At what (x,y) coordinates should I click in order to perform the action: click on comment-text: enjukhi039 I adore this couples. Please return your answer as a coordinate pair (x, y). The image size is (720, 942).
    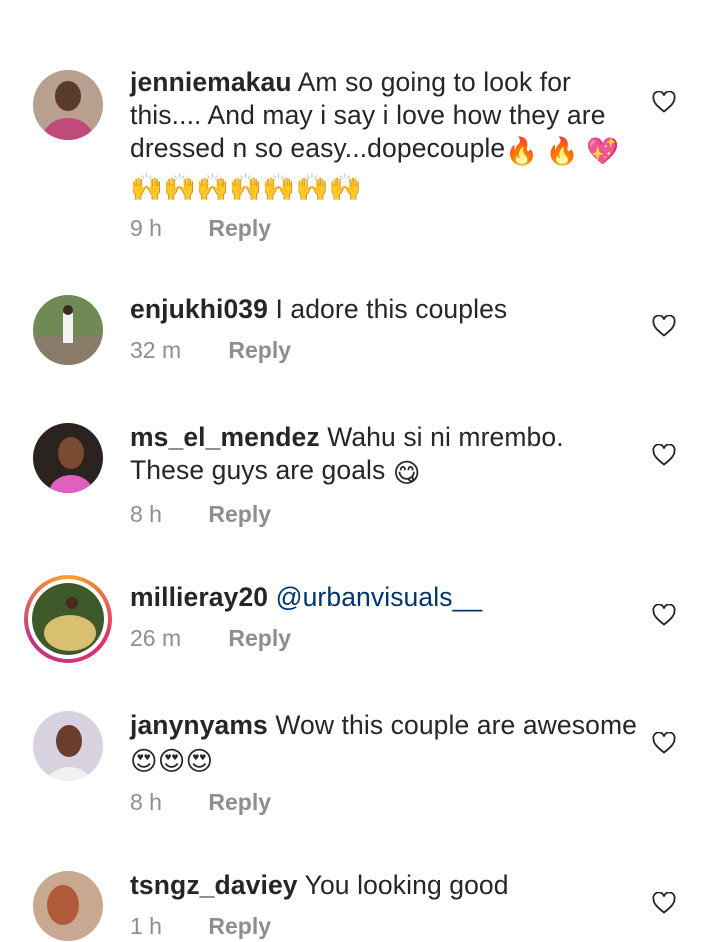
    Looking at the image, I should click on (385, 309).